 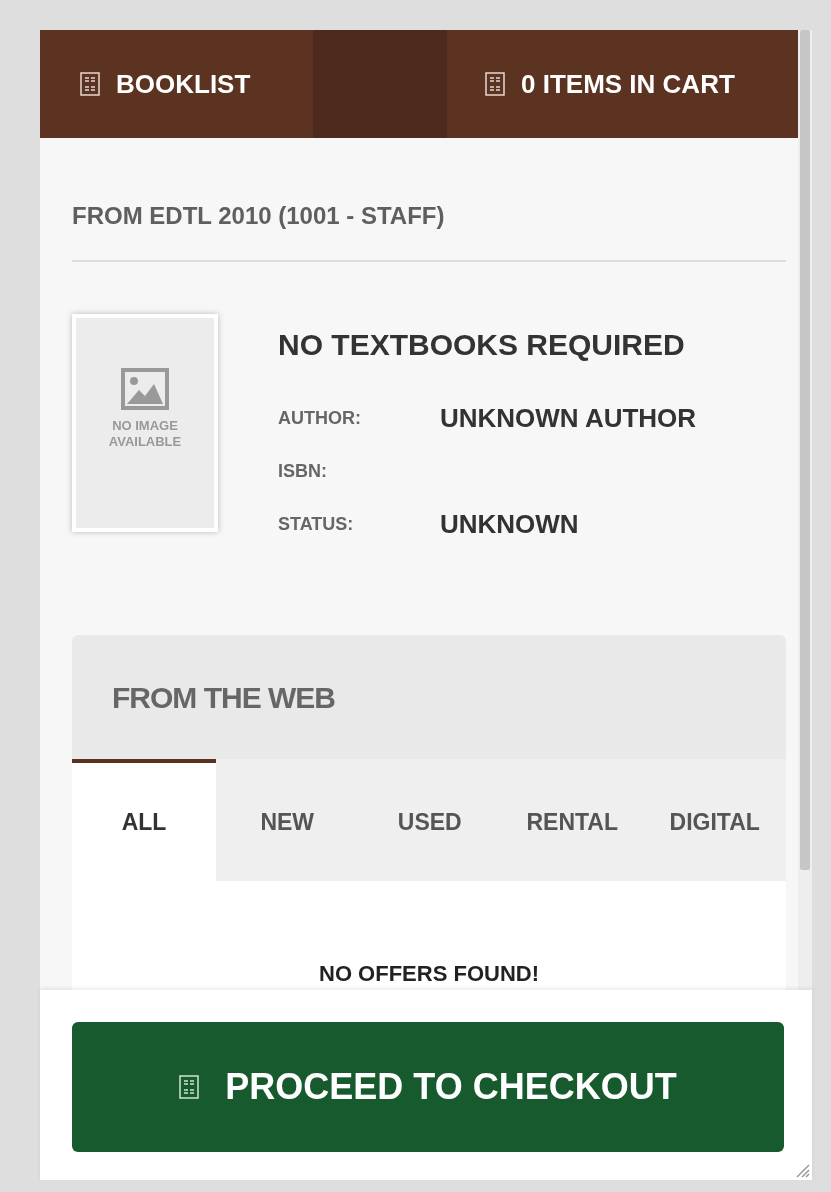 I want to click on field-value: UNKNOWN AUTHOR, so click(x=568, y=418).